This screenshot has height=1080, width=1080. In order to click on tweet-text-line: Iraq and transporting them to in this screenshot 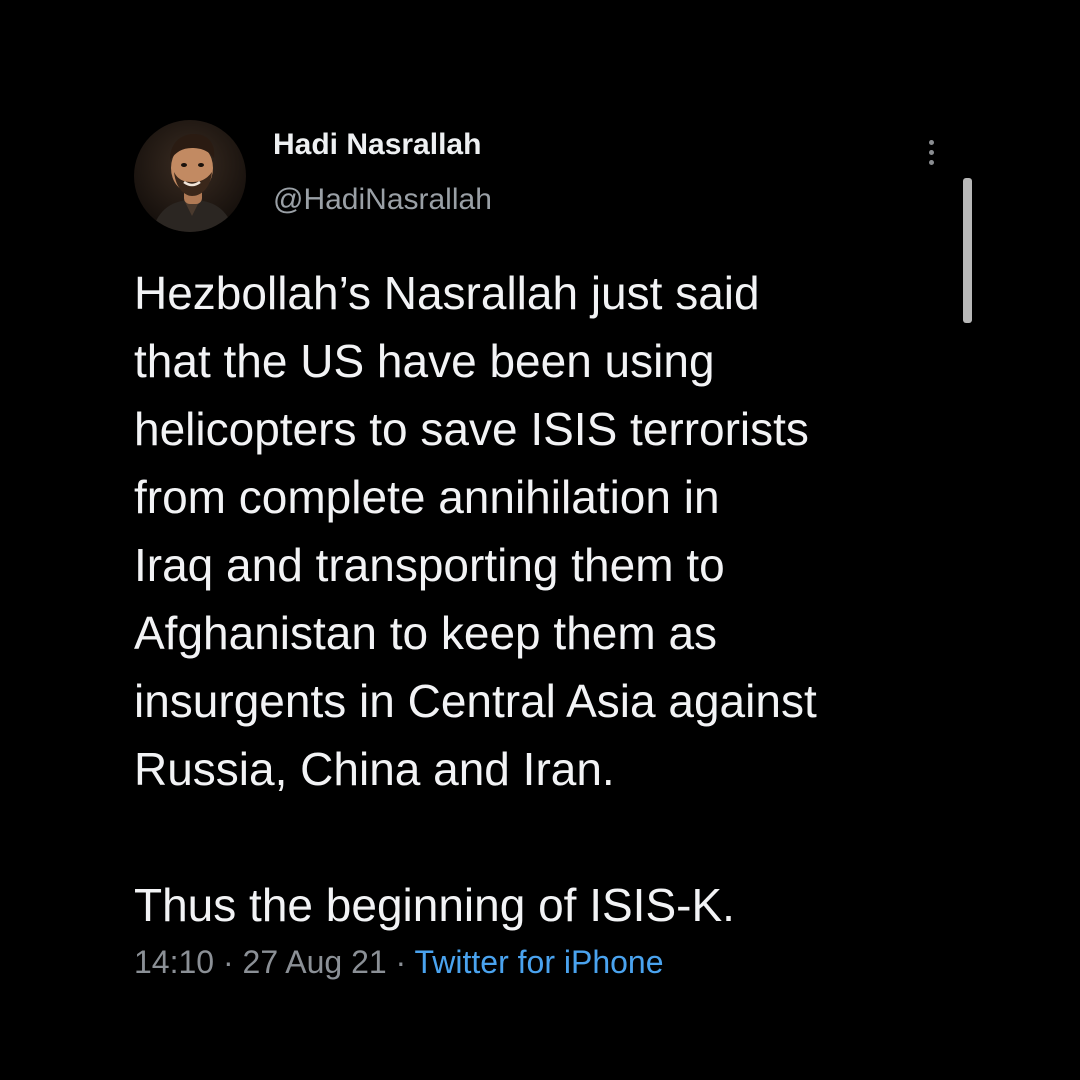, I will do `click(429, 565)`.